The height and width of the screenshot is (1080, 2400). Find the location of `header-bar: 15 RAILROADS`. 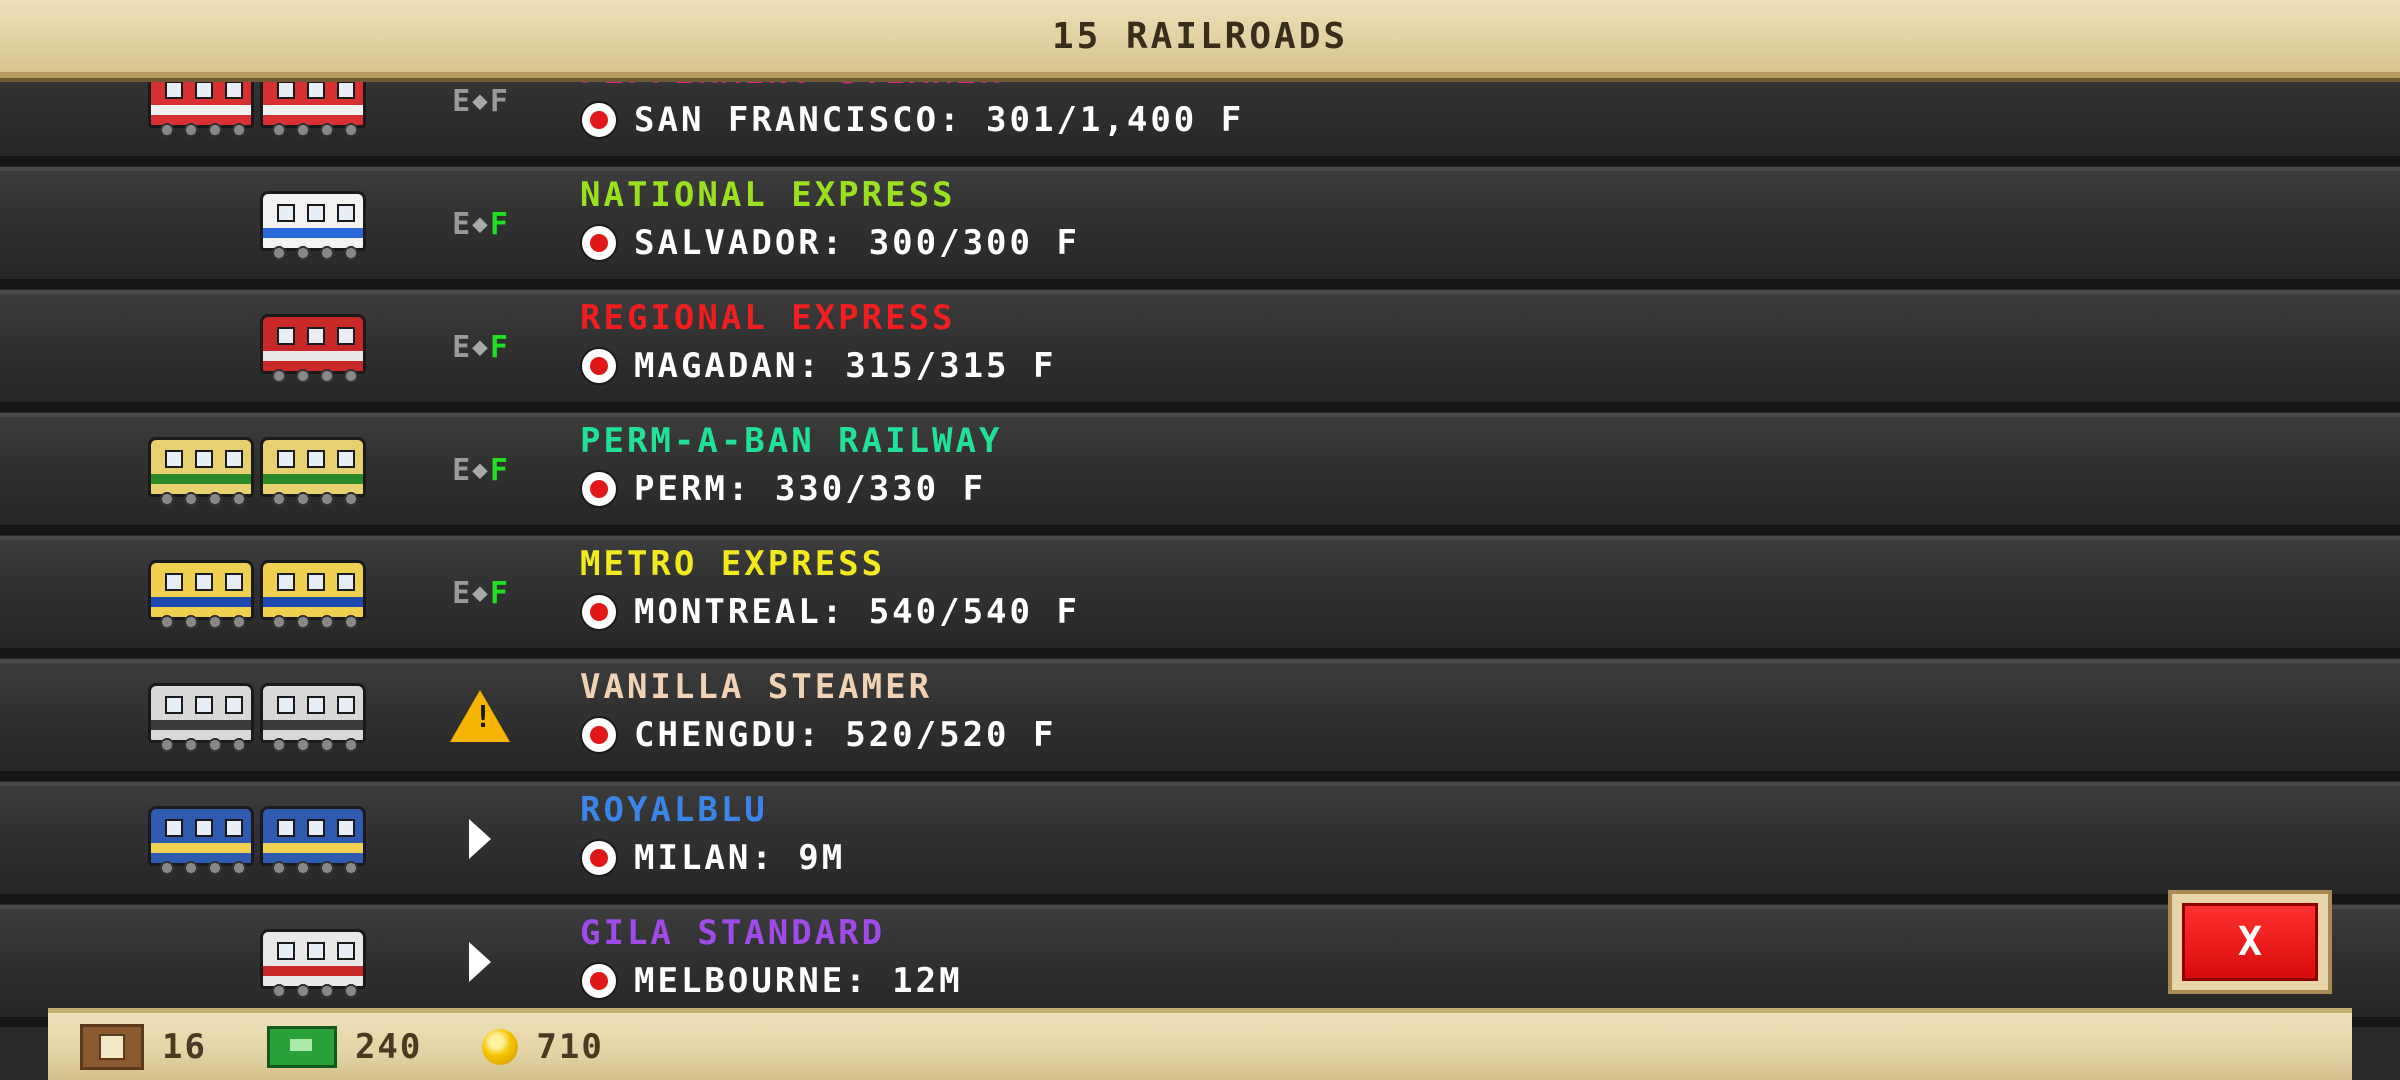

header-bar: 15 RAILROADS is located at coordinates (1200, 39).